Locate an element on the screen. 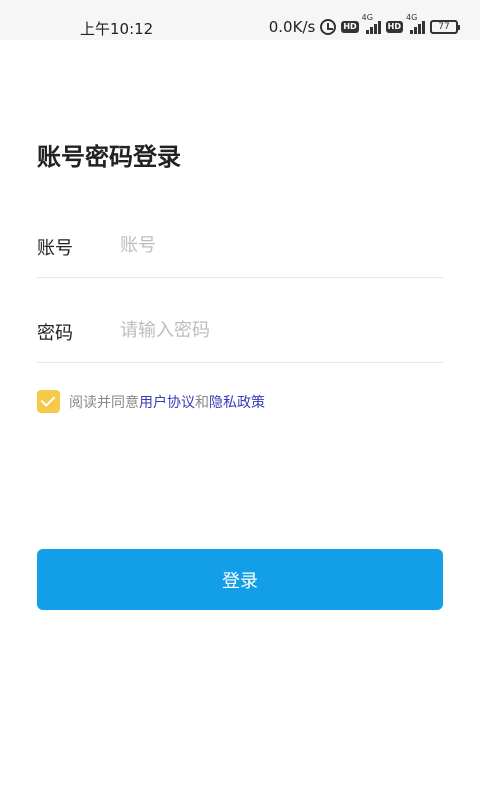  agreement-text: 阅读并同意用户协议和隐私政策 is located at coordinates (167, 402).